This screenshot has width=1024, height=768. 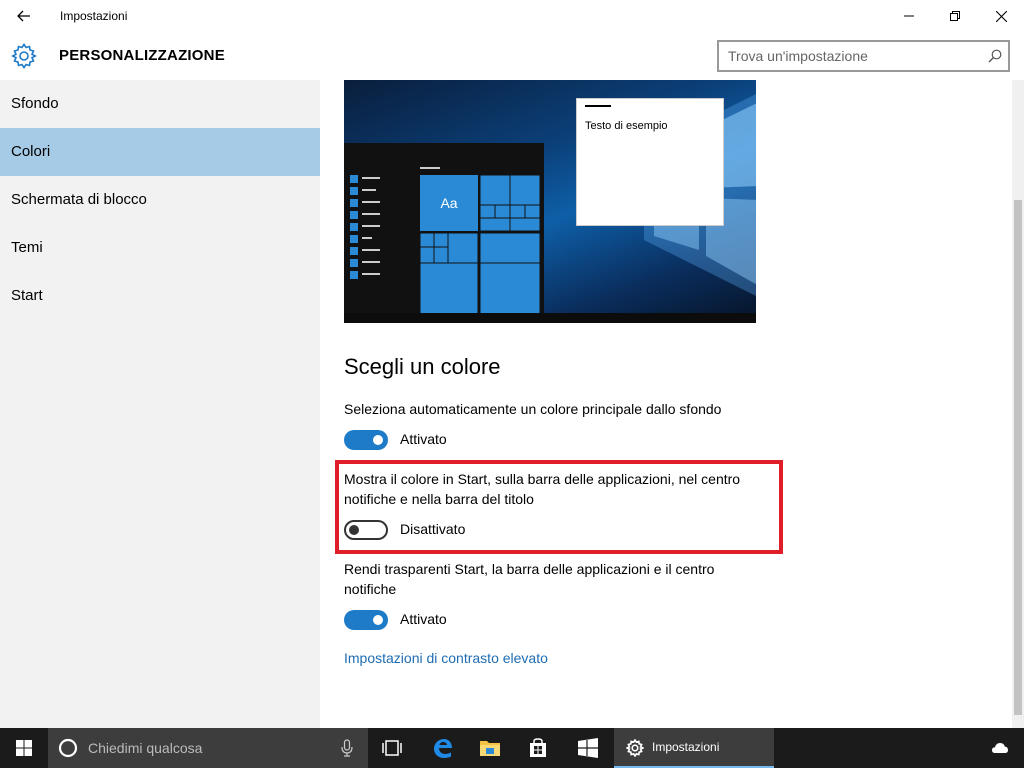 What do you see at coordinates (598, 106) in the screenshot?
I see `sample-window-bar` at bounding box center [598, 106].